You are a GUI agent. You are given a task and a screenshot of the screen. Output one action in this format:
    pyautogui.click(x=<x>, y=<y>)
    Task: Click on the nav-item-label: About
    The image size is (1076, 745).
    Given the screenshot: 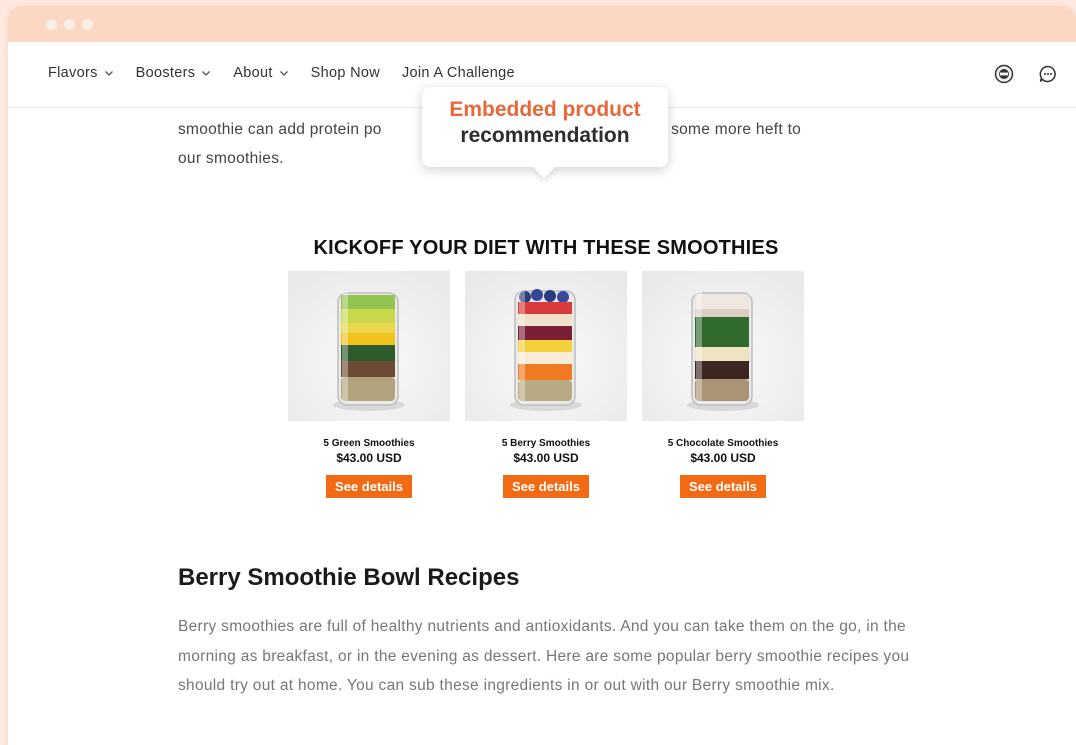 What is the action you would take?
    pyautogui.click(x=253, y=73)
    